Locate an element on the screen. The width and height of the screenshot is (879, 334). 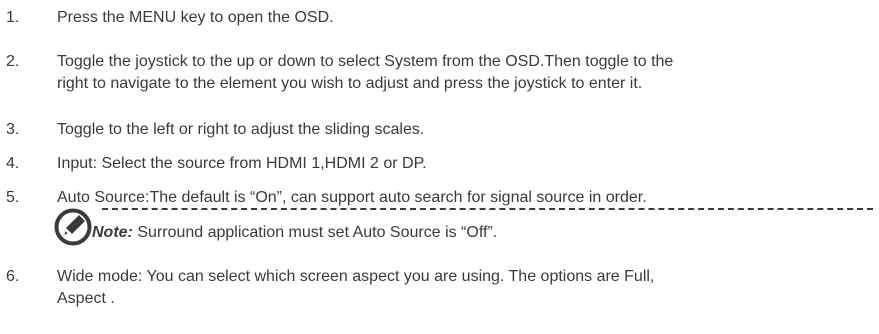
pen-in-circle-icon is located at coordinates (73, 227).